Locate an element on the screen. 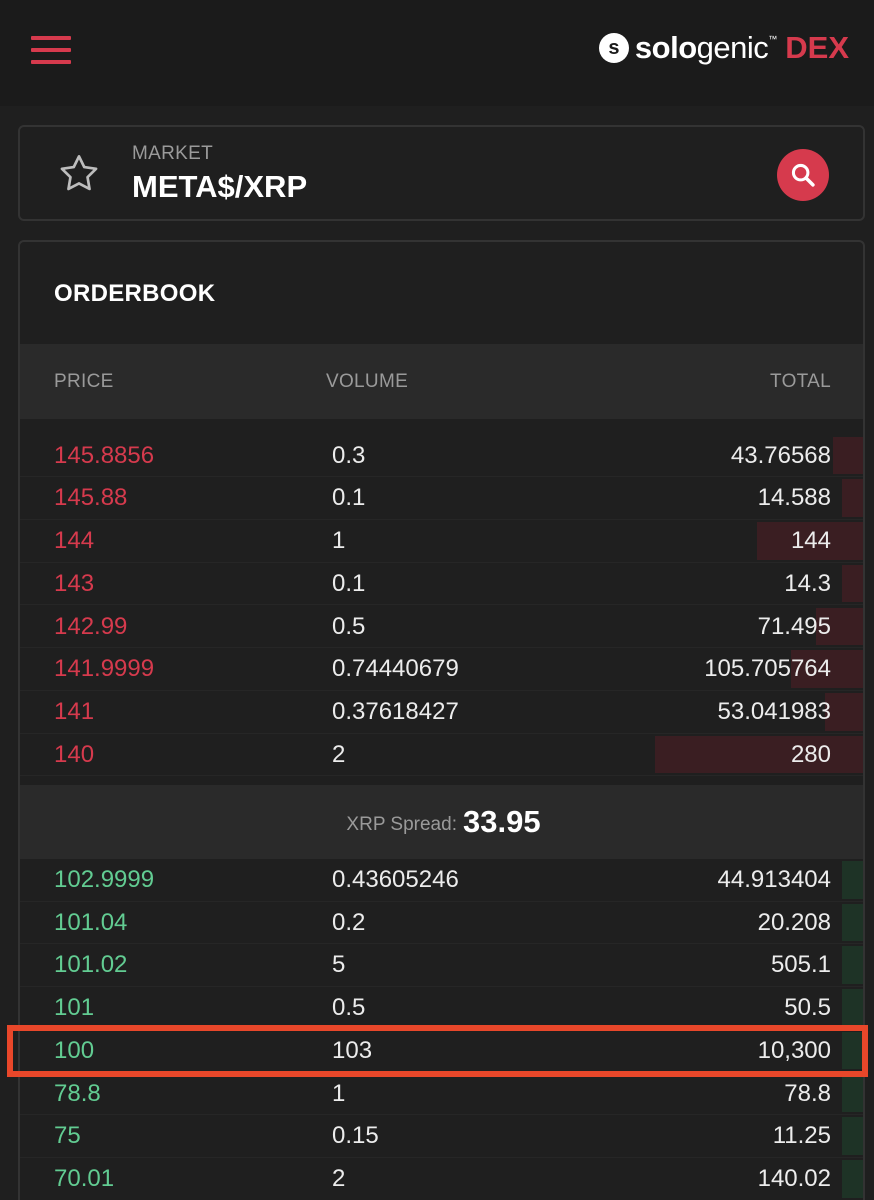 The width and height of the screenshot is (874, 1200). ask-price-cell: 141 is located at coordinates (74, 711).